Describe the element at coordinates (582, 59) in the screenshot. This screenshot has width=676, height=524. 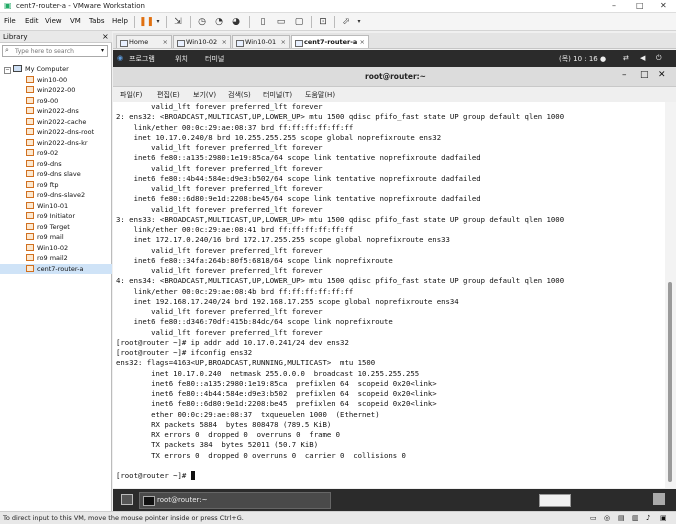
I see `clock: (목) 10 : 16 ●` at that location.